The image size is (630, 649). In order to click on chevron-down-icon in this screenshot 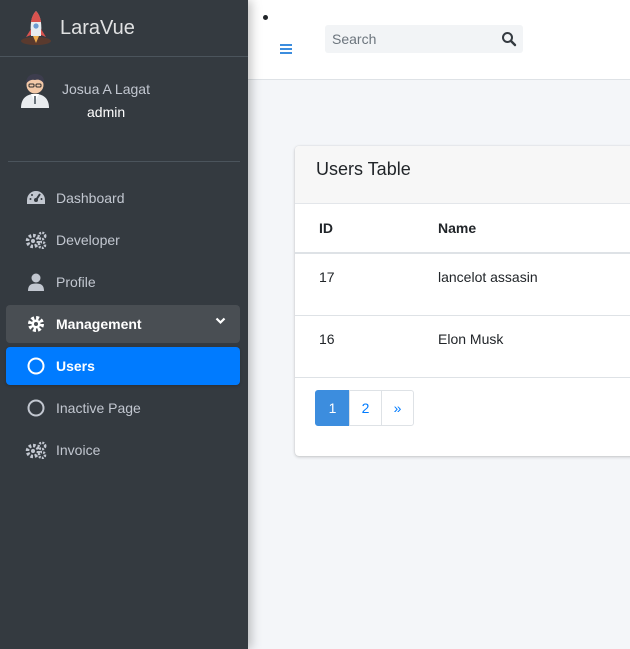, I will do `click(220, 321)`.